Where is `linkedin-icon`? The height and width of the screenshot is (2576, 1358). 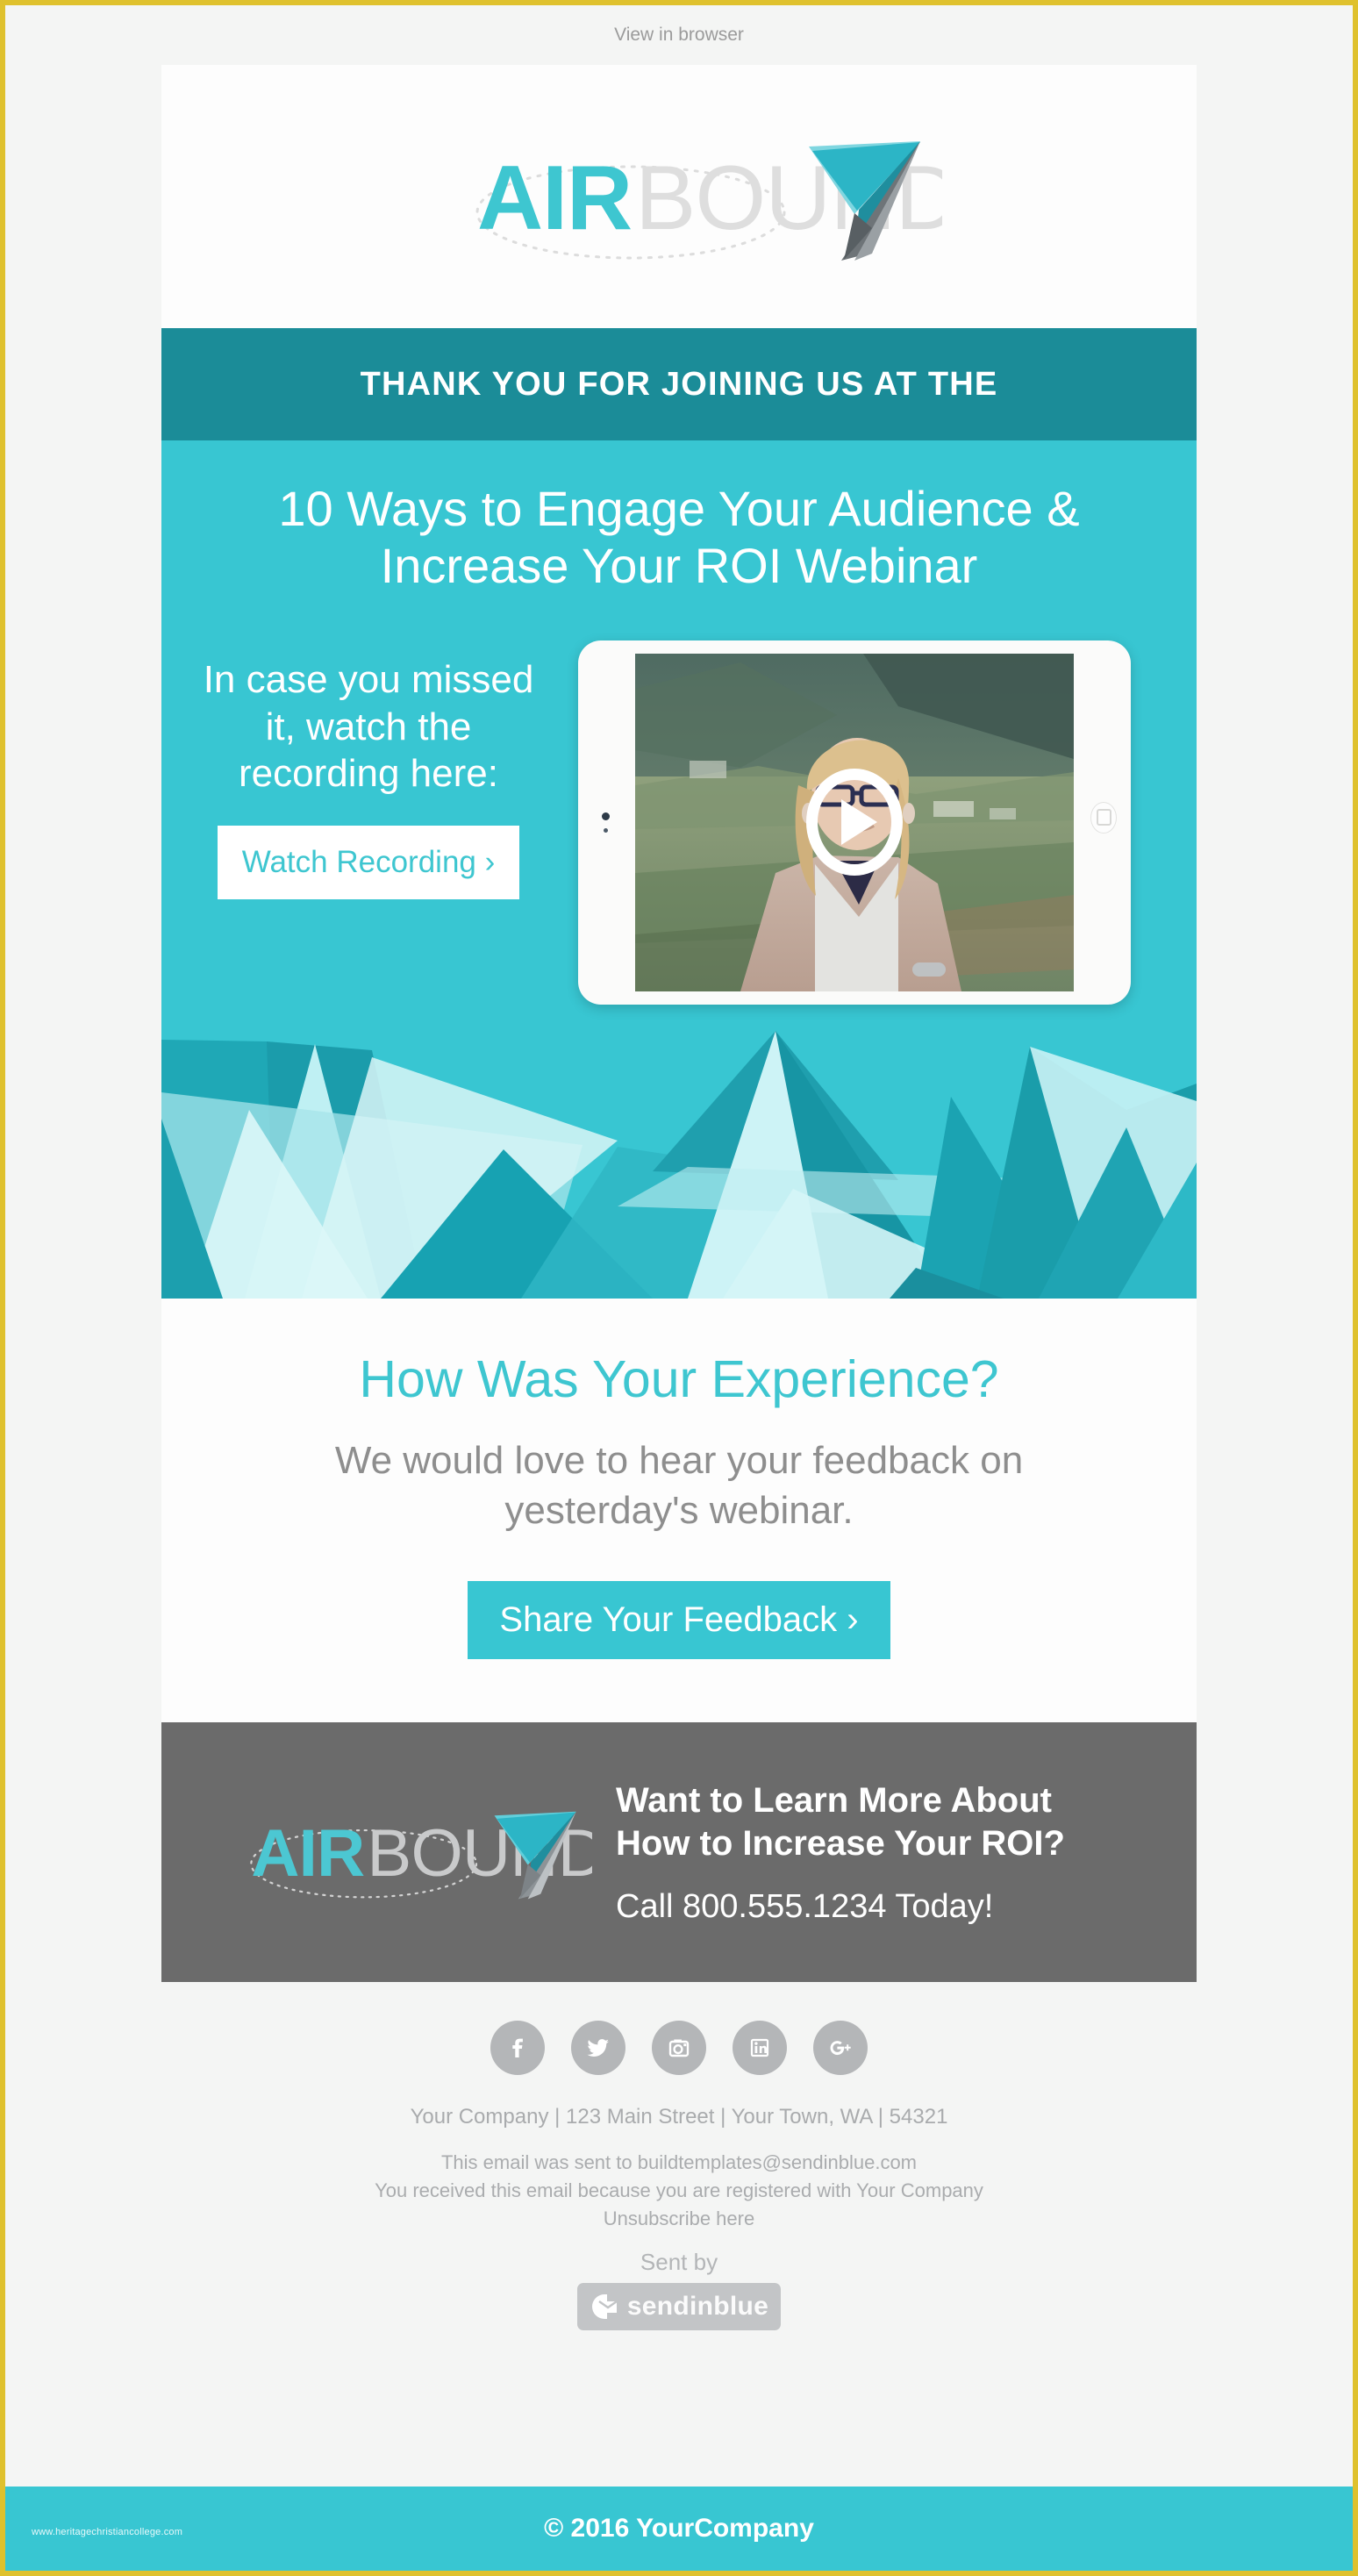 linkedin-icon is located at coordinates (760, 2048).